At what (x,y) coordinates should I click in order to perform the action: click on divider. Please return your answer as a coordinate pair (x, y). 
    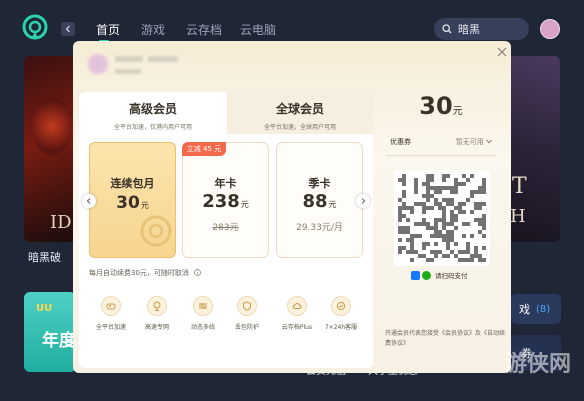
    Looking at the image, I should click on (441, 155).